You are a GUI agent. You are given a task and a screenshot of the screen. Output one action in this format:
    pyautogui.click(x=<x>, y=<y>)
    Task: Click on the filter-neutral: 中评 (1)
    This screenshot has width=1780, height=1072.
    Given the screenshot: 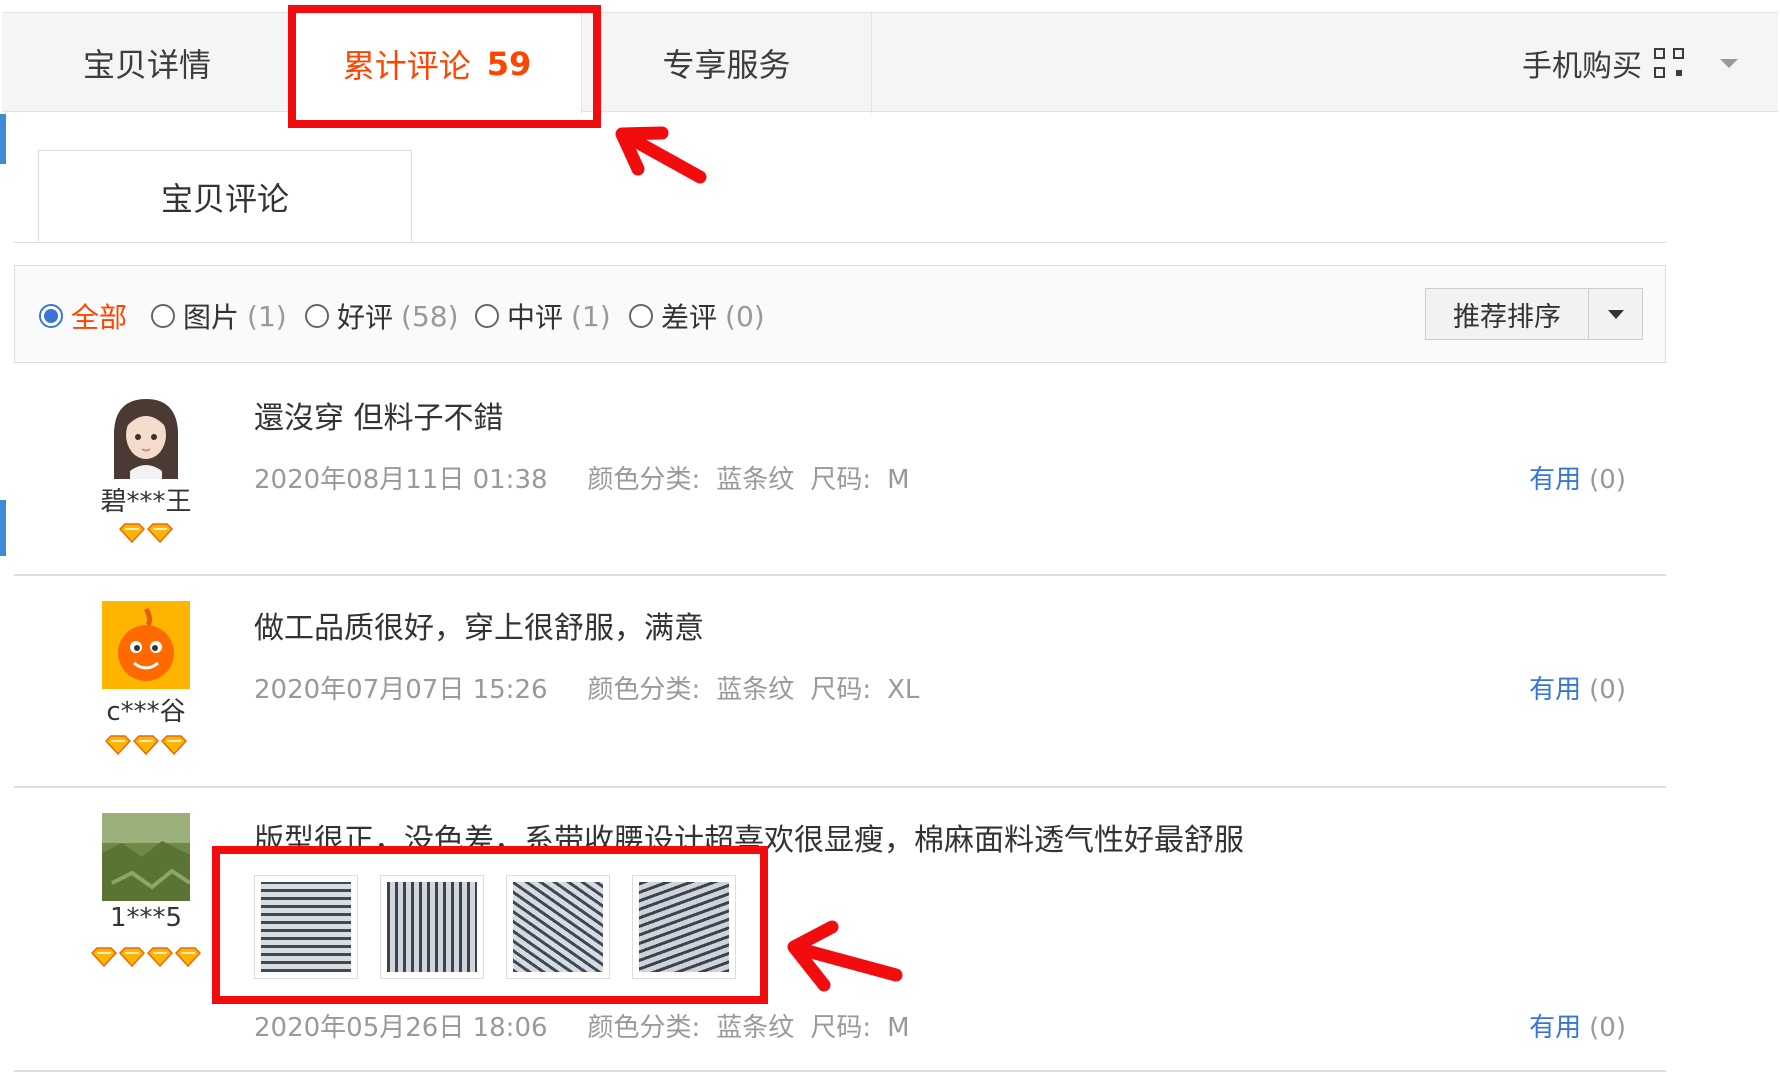 What is the action you would take?
    pyautogui.click(x=543, y=316)
    